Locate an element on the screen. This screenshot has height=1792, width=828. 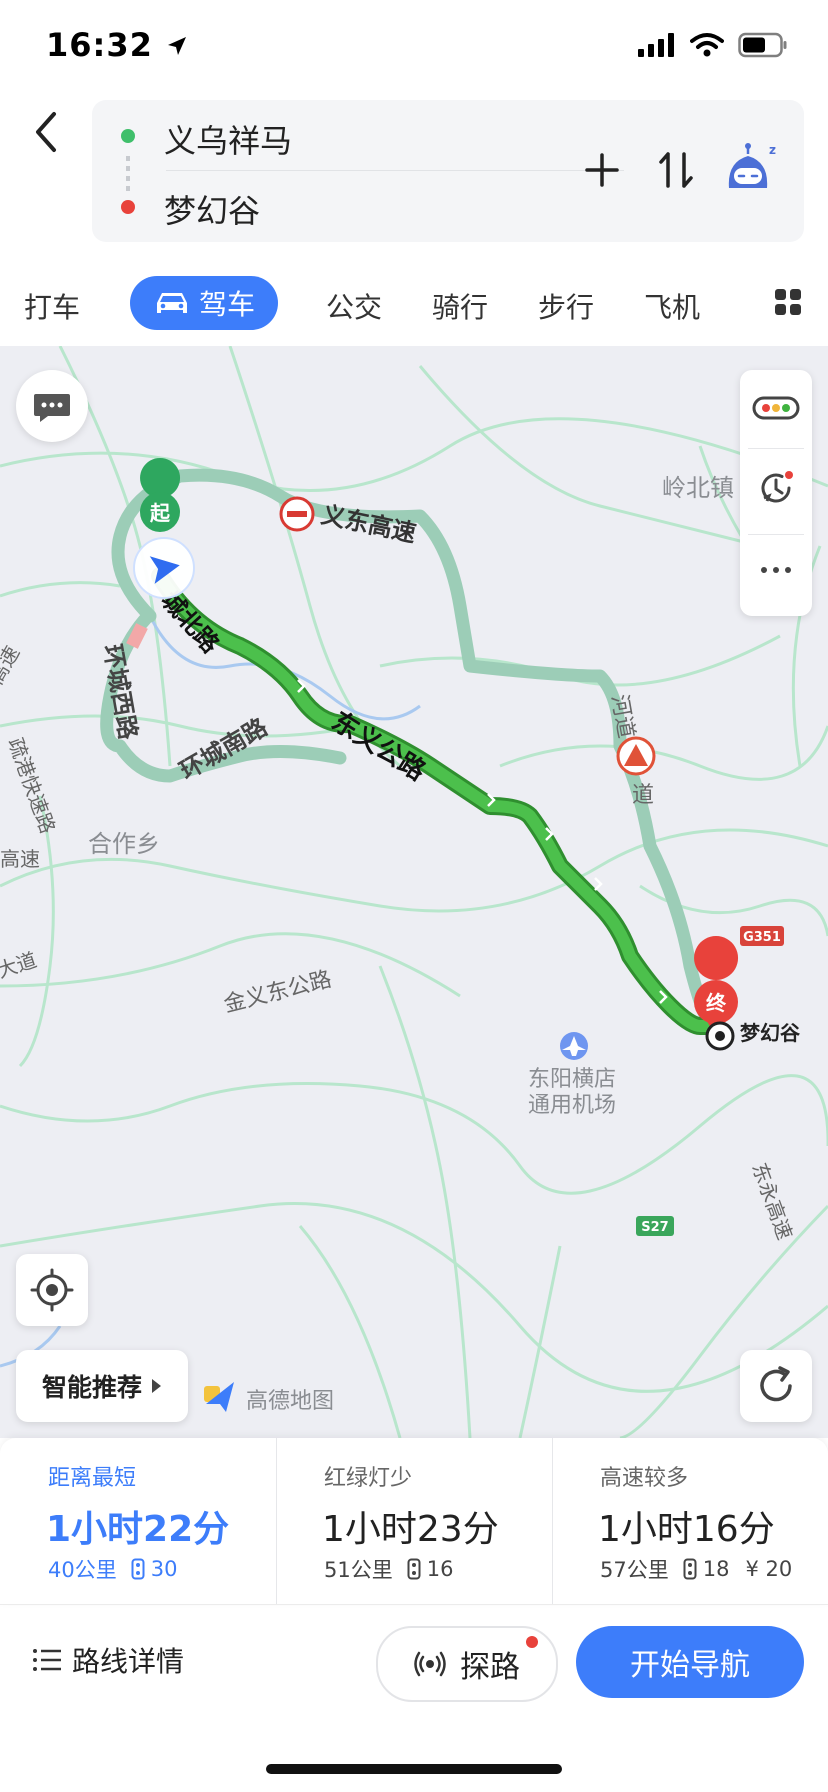
route-option-shortest: 距离最短 1小时22分 40公里 30 is located at coordinates (138, 1521).